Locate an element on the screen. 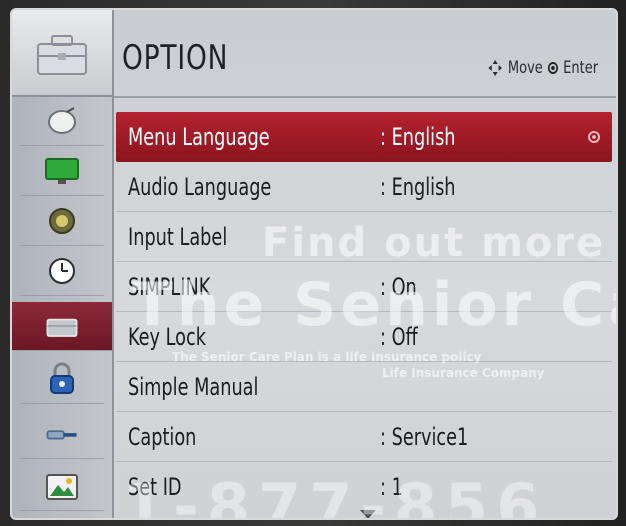  menu-item-label: Menu Language is located at coordinates (199, 137).